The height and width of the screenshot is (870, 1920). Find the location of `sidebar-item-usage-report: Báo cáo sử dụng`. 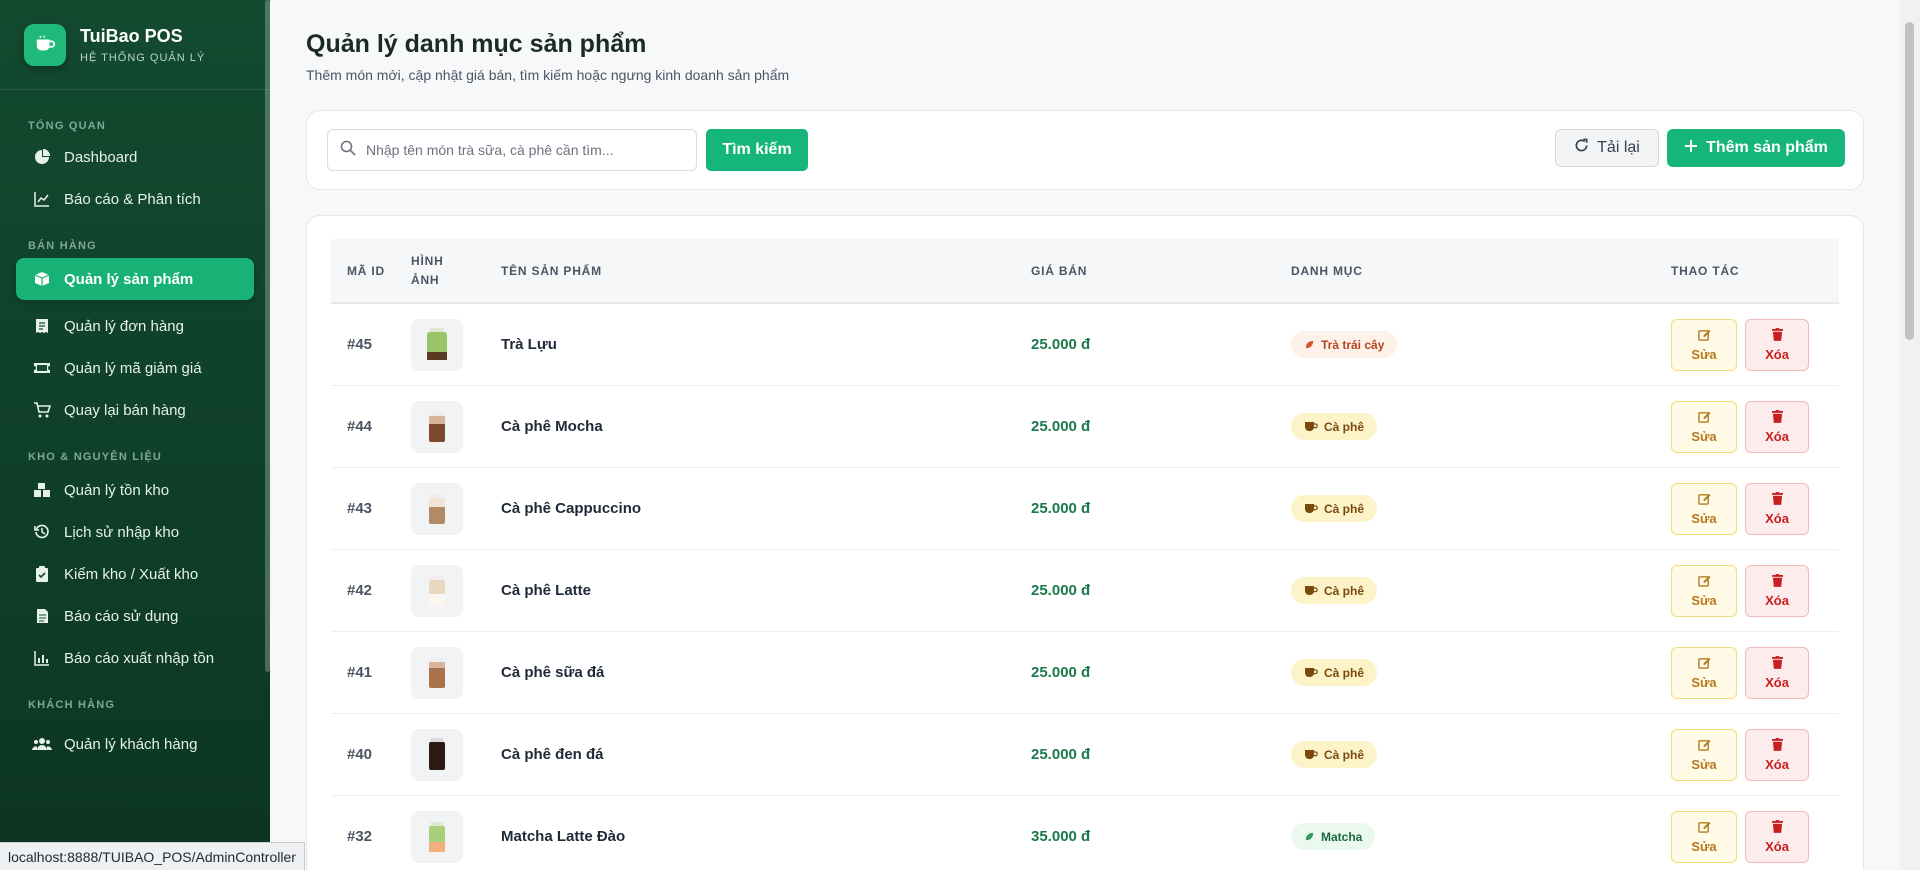

sidebar-item-usage-report: Báo cáo sử dụng is located at coordinates (135, 616).